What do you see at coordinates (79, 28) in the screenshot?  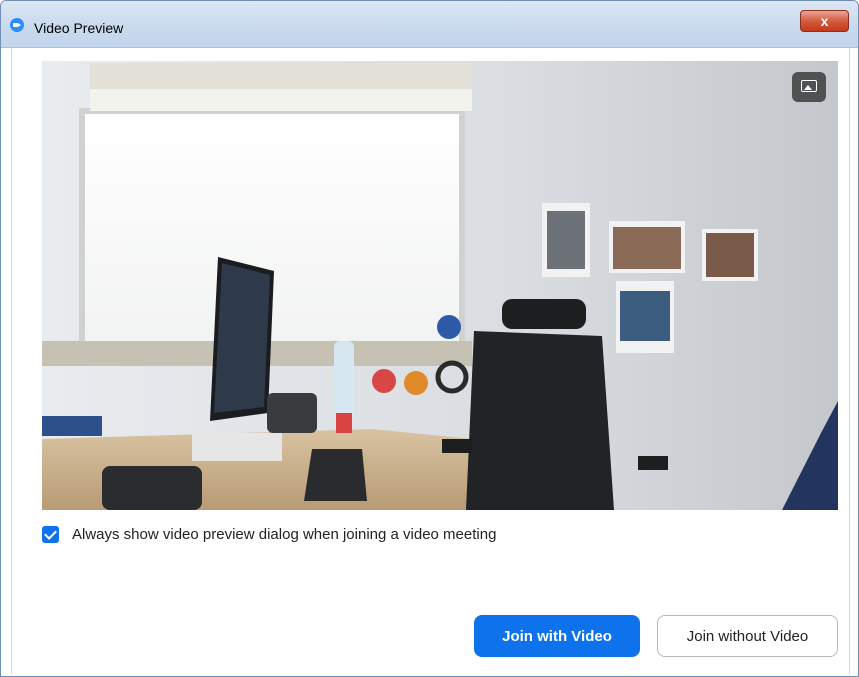 I see `window-title: Video Preview` at bounding box center [79, 28].